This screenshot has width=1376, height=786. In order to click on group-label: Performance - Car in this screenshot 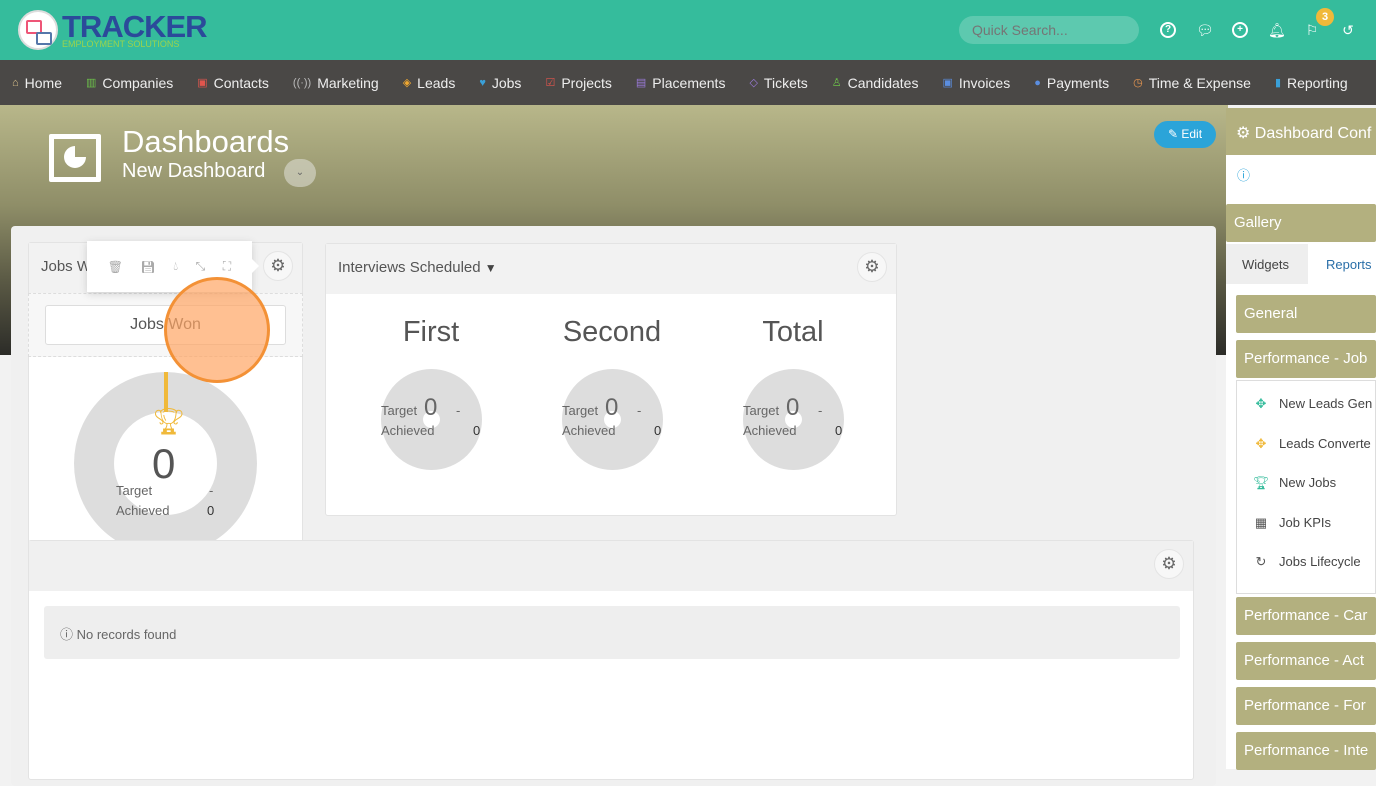, I will do `click(1306, 615)`.